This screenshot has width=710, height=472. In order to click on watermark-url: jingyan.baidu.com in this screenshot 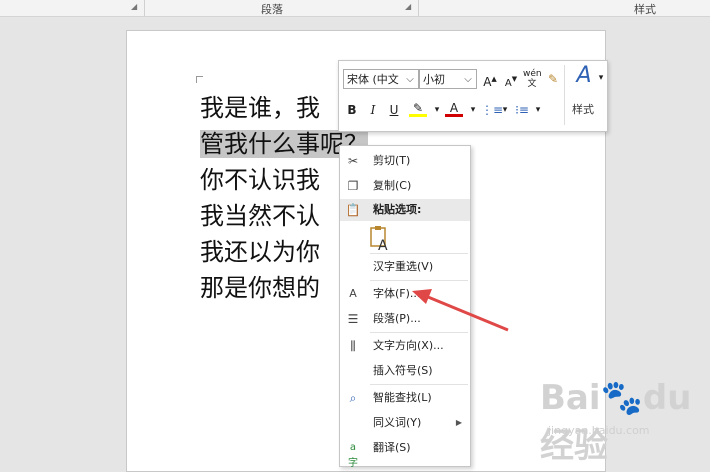, I will do `click(599, 430)`.